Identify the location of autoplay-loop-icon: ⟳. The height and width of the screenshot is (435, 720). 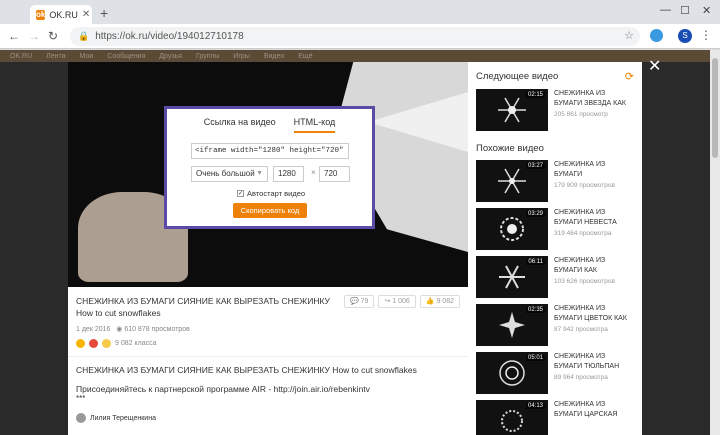
(629, 76).